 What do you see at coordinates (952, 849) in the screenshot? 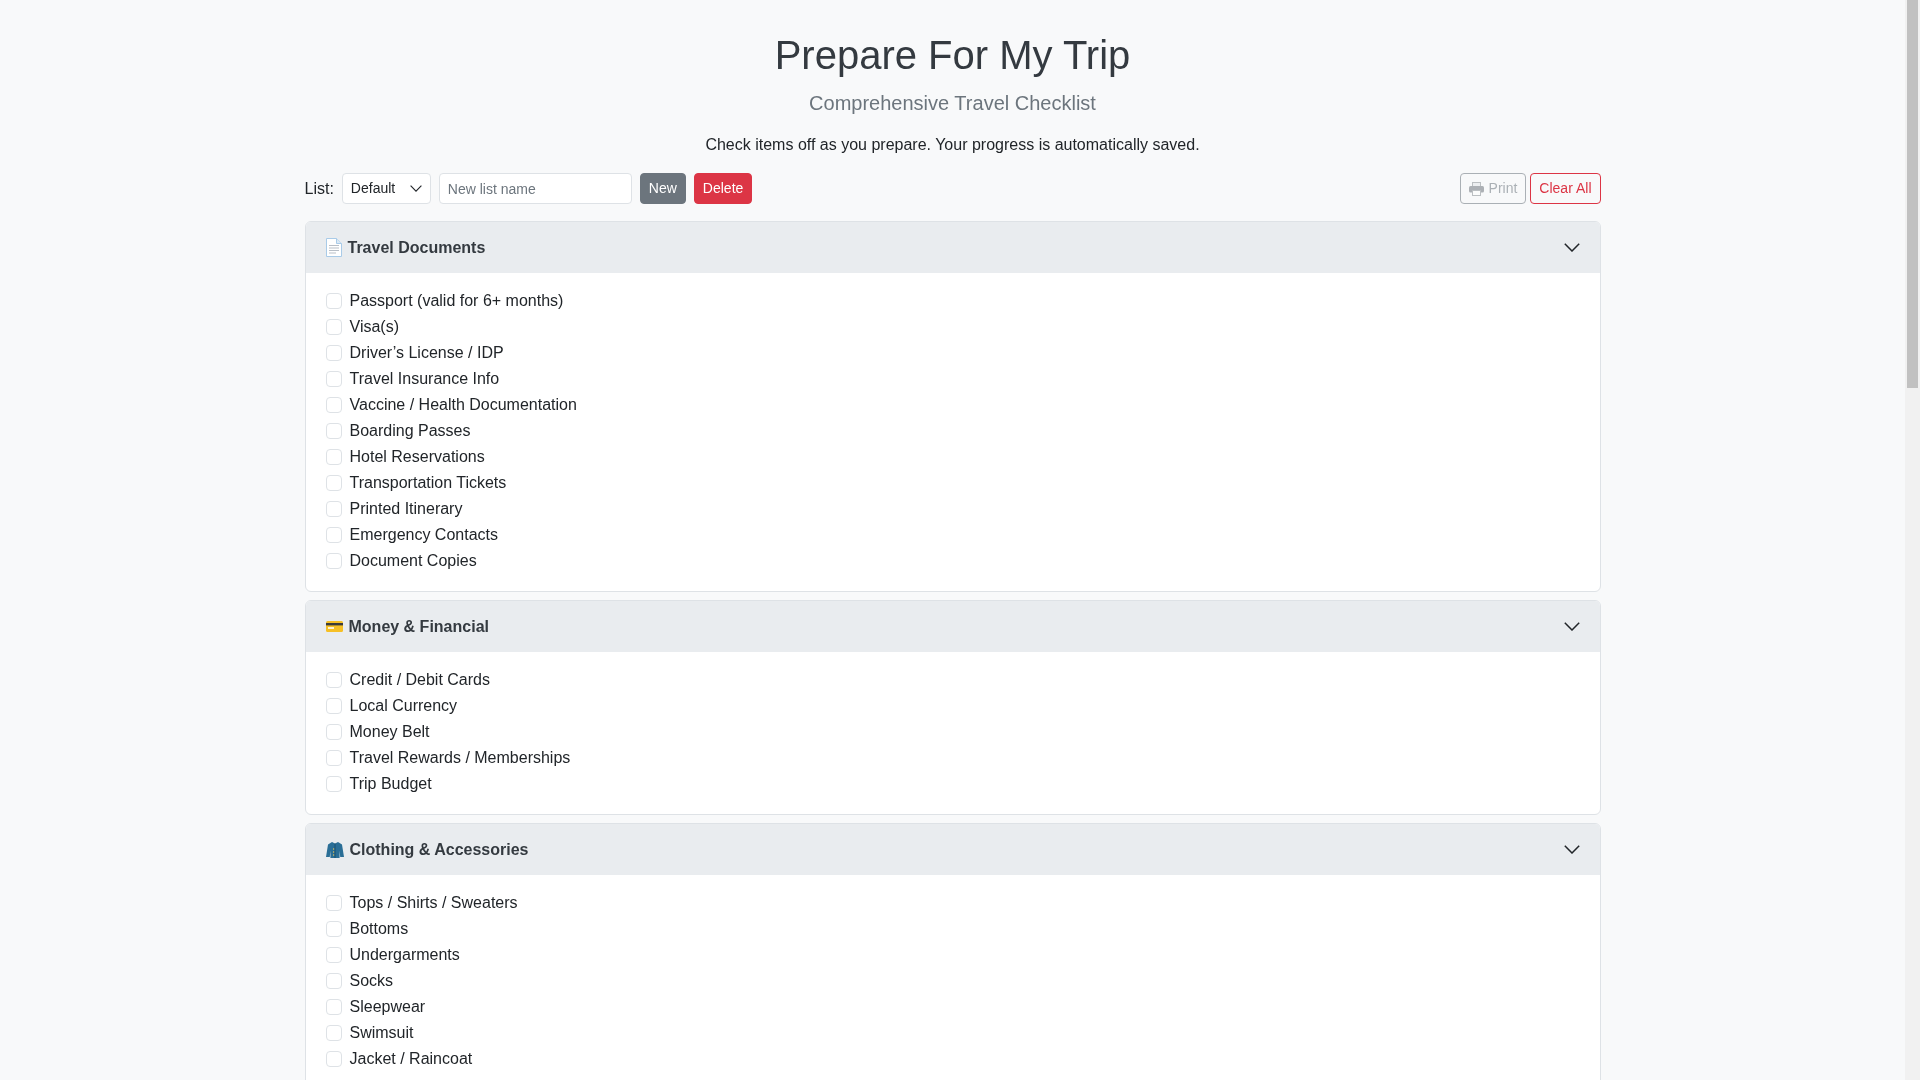
I see `section-header: Clothing & Accessories` at bounding box center [952, 849].